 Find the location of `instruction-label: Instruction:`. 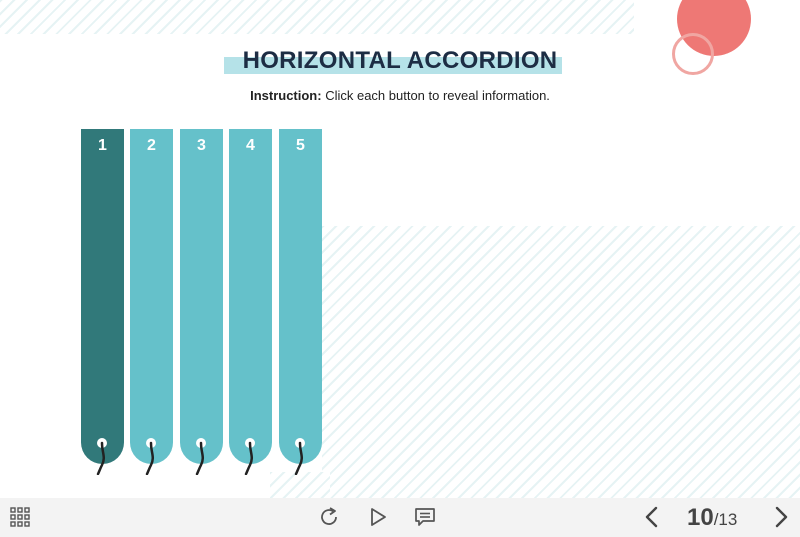

instruction-label: Instruction: is located at coordinates (286, 95).